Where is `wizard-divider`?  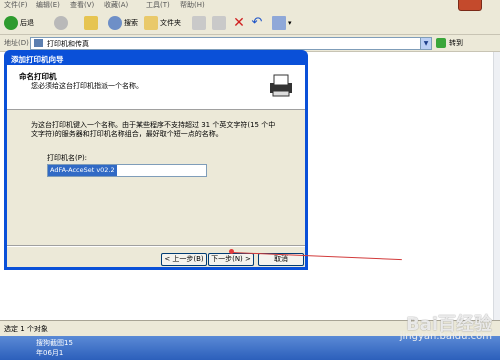
wizard-divider is located at coordinates (156, 246).